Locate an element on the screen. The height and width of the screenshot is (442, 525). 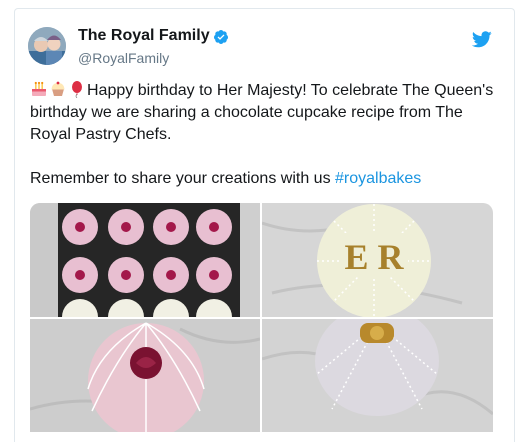
photo-rose-cupcake-image is located at coordinates (145, 375).